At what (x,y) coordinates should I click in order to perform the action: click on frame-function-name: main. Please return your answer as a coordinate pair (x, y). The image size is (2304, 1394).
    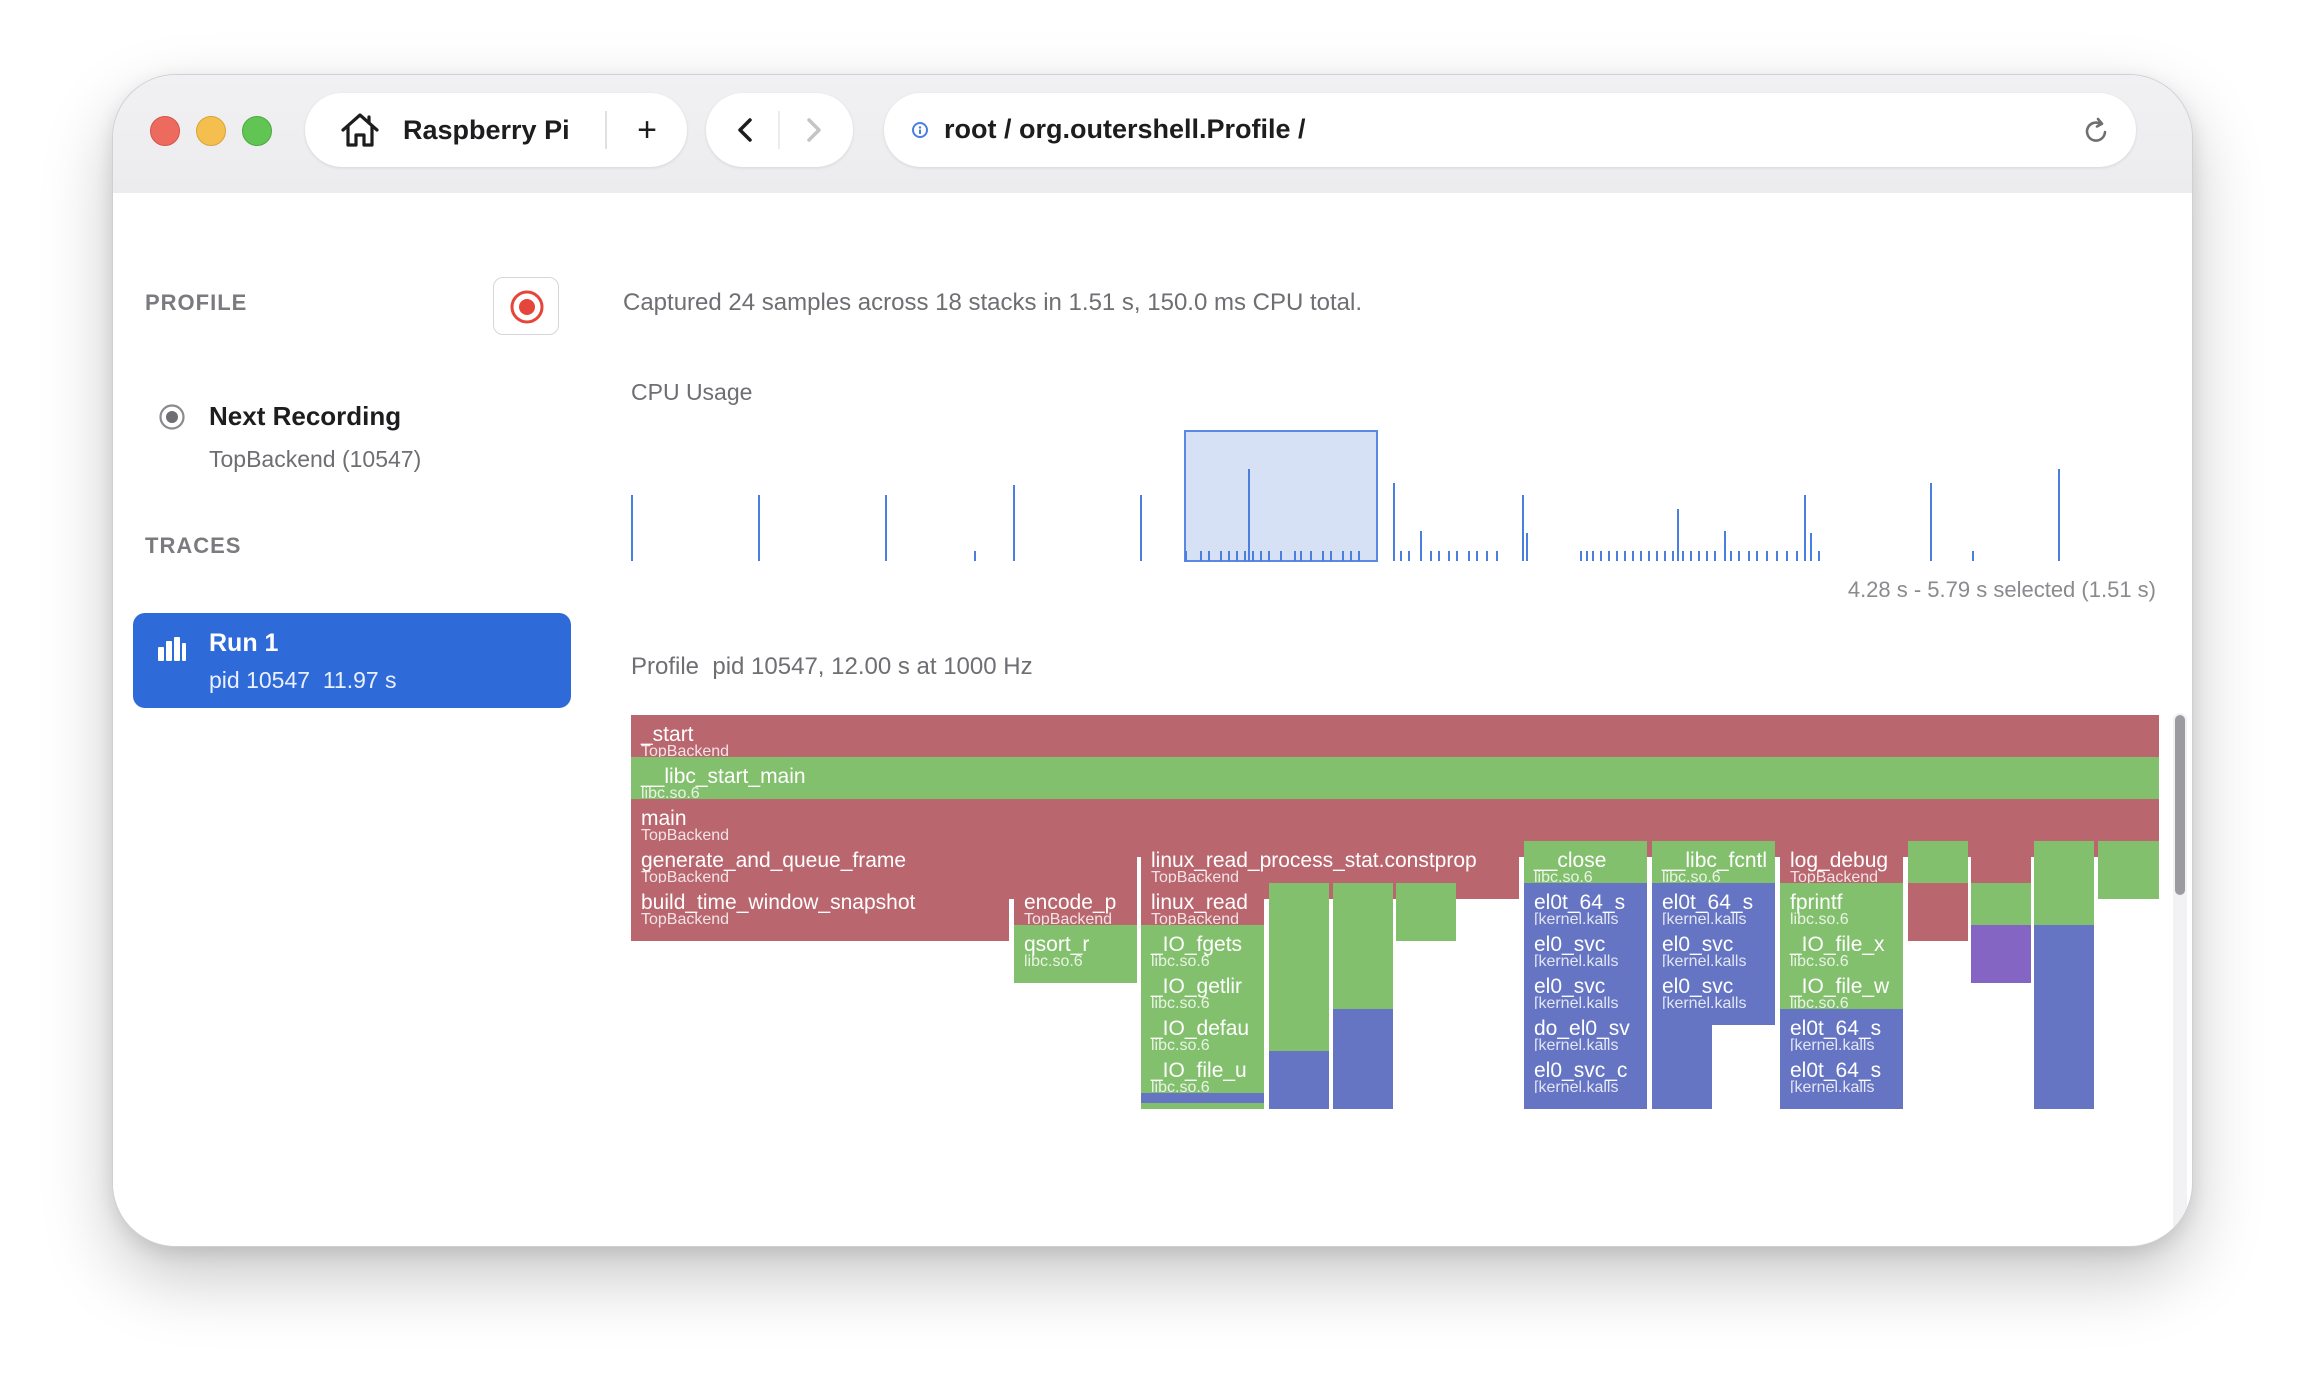
    Looking at the image, I should click on (664, 818).